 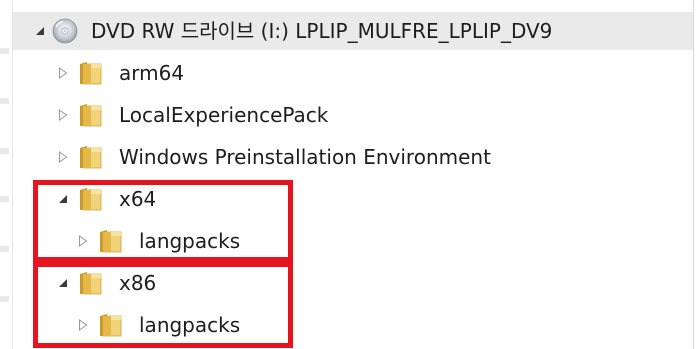 What do you see at coordinates (353, 73) in the screenshot?
I see `tree-item-arm64: arm64` at bounding box center [353, 73].